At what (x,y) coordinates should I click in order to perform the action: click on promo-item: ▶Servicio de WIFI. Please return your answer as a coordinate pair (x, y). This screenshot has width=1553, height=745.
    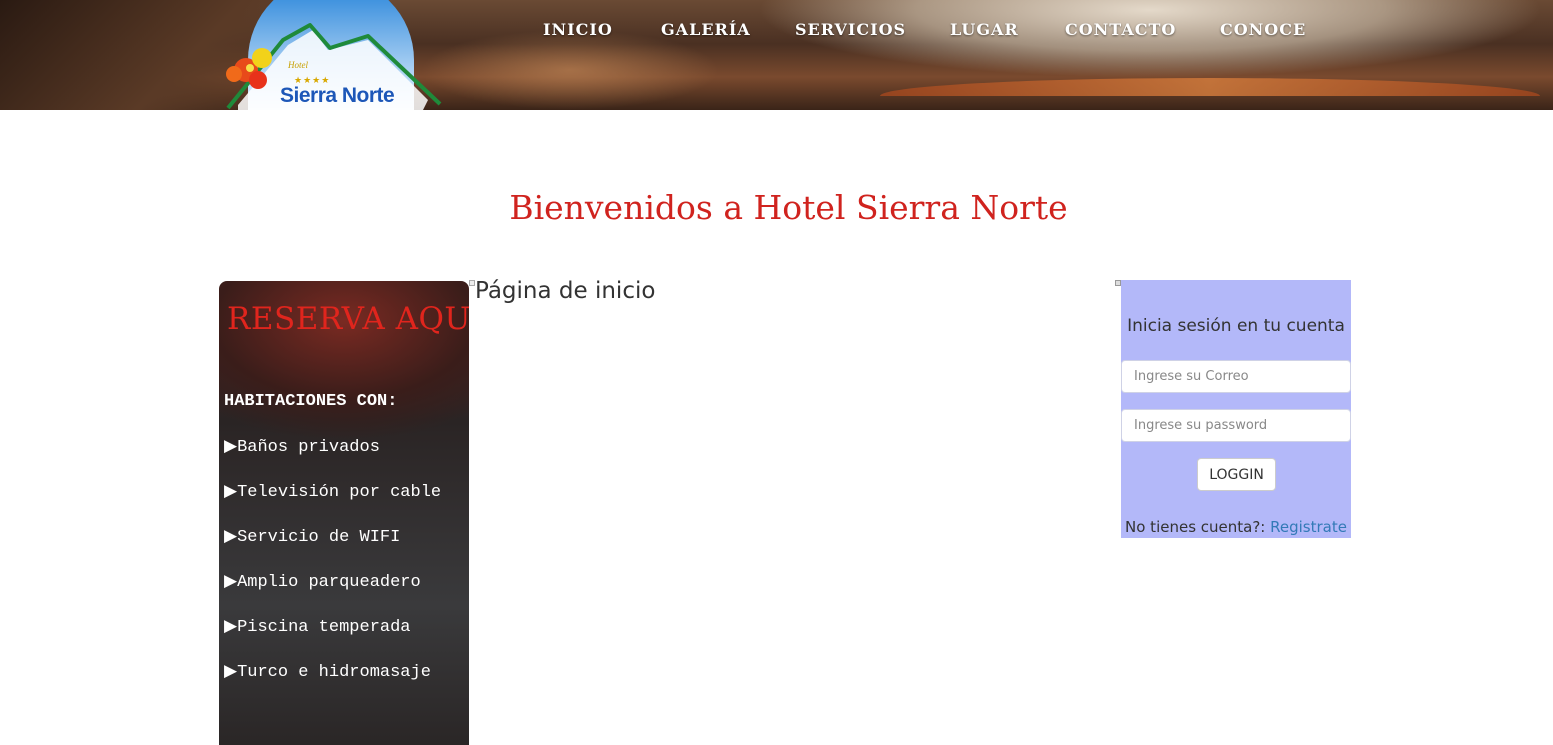
    Looking at the image, I should click on (312, 537).